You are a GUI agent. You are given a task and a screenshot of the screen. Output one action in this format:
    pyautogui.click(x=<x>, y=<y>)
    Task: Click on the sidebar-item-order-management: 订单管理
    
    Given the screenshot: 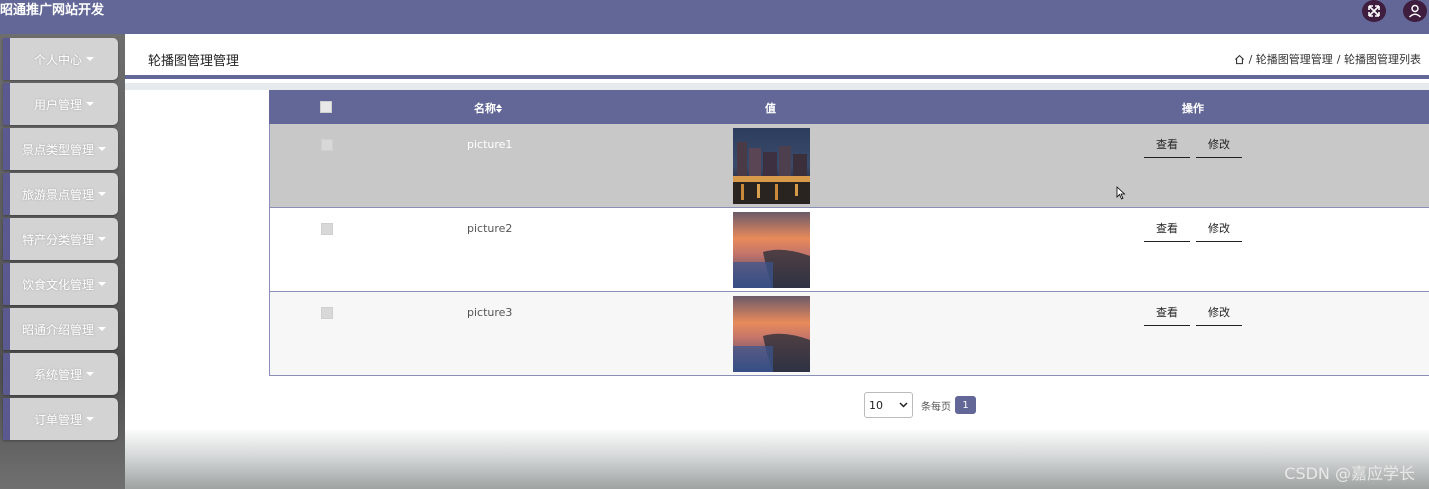 What is the action you would take?
    pyautogui.click(x=60, y=419)
    